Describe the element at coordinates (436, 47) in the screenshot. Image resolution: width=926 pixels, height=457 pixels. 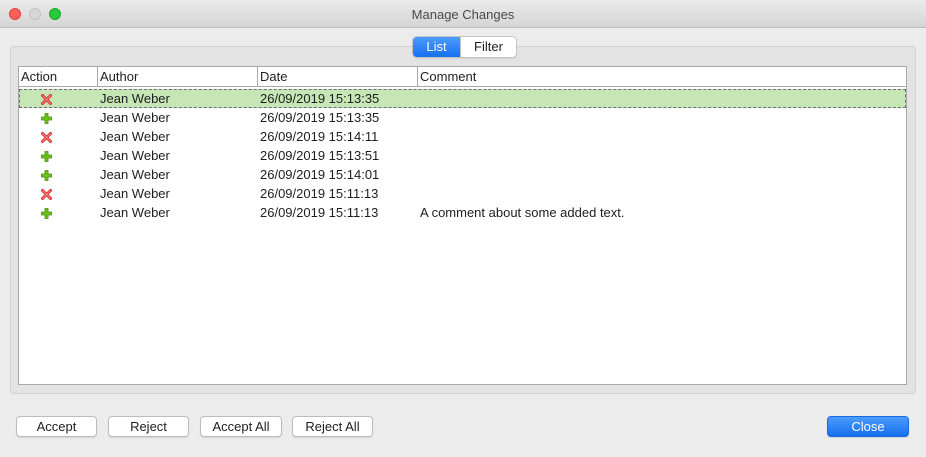
I see `tab-list: List` at that location.